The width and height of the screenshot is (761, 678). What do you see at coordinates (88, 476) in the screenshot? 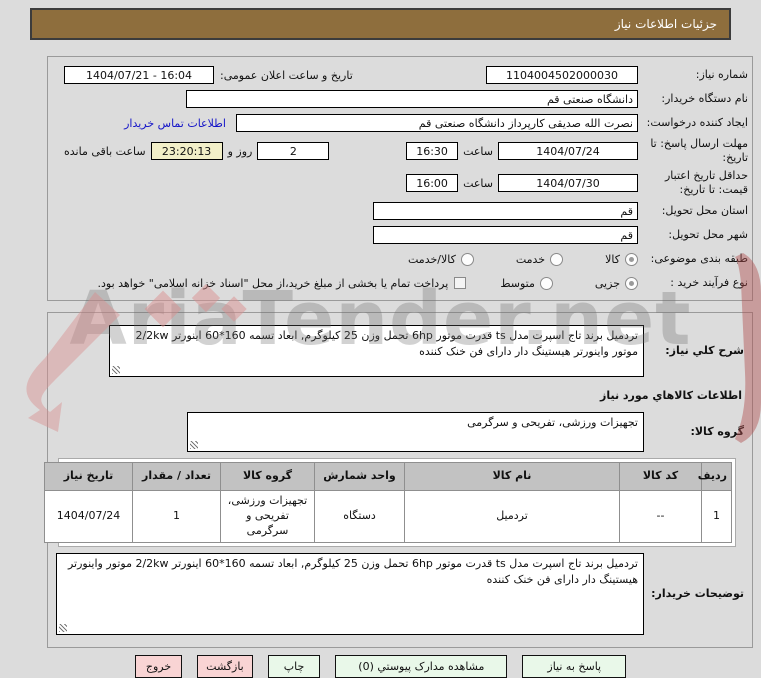
I see `col-need-date: تاریخ نیاز` at bounding box center [88, 476].